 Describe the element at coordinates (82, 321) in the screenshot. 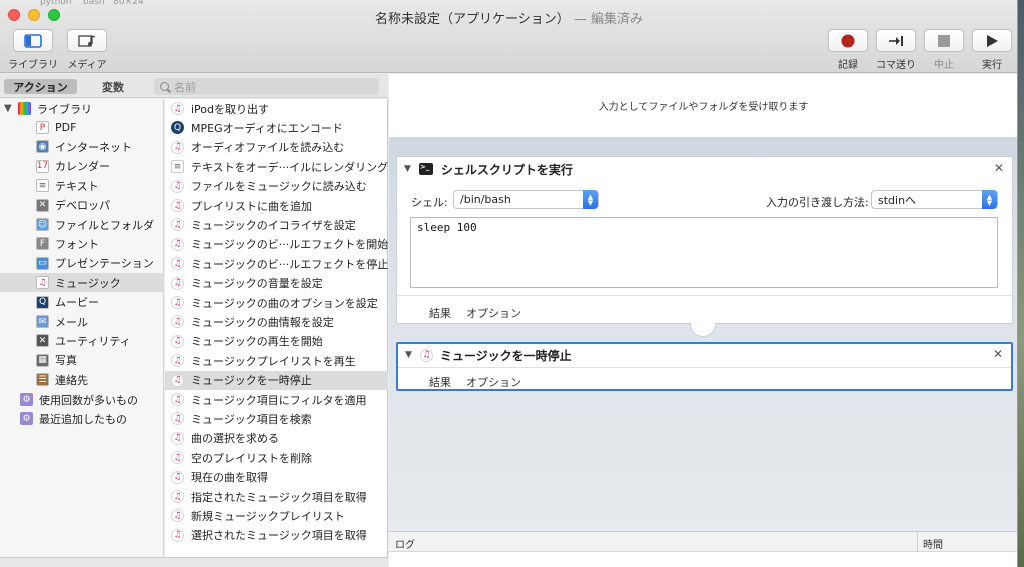

I see `library-item: ✉ メール` at that location.